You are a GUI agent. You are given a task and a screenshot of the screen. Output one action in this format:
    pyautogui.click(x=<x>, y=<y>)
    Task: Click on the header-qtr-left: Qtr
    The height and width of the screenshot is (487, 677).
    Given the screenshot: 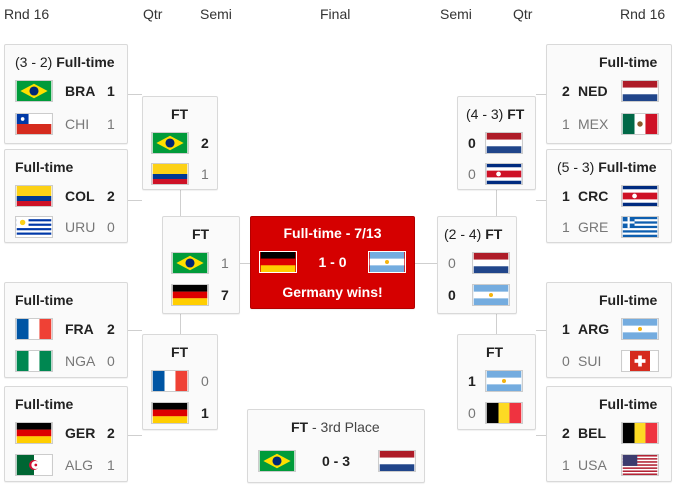 What is the action you would take?
    pyautogui.click(x=153, y=14)
    